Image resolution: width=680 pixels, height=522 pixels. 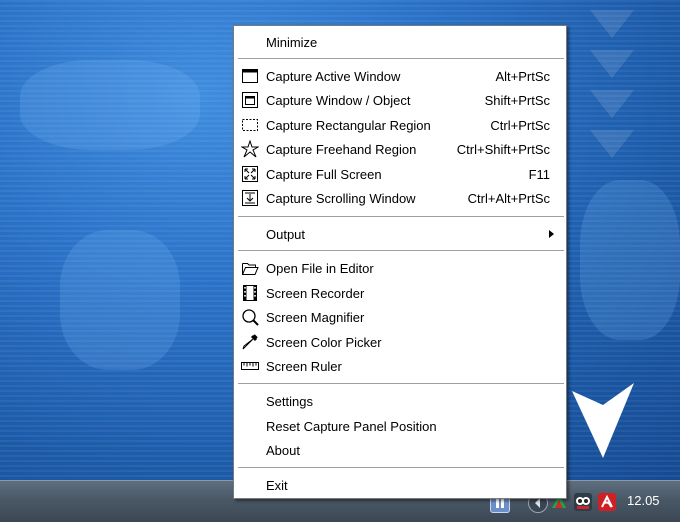 What do you see at coordinates (400, 401) in the screenshot?
I see `menu-item-settings: Settings` at bounding box center [400, 401].